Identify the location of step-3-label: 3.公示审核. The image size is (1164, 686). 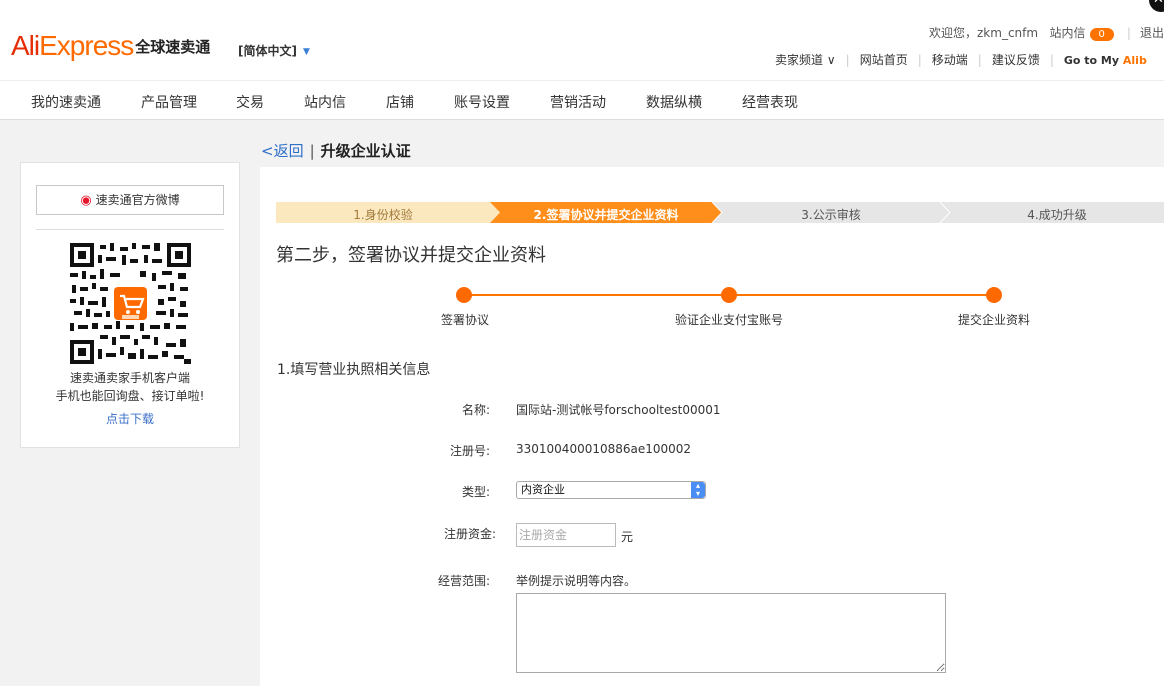
(831, 215).